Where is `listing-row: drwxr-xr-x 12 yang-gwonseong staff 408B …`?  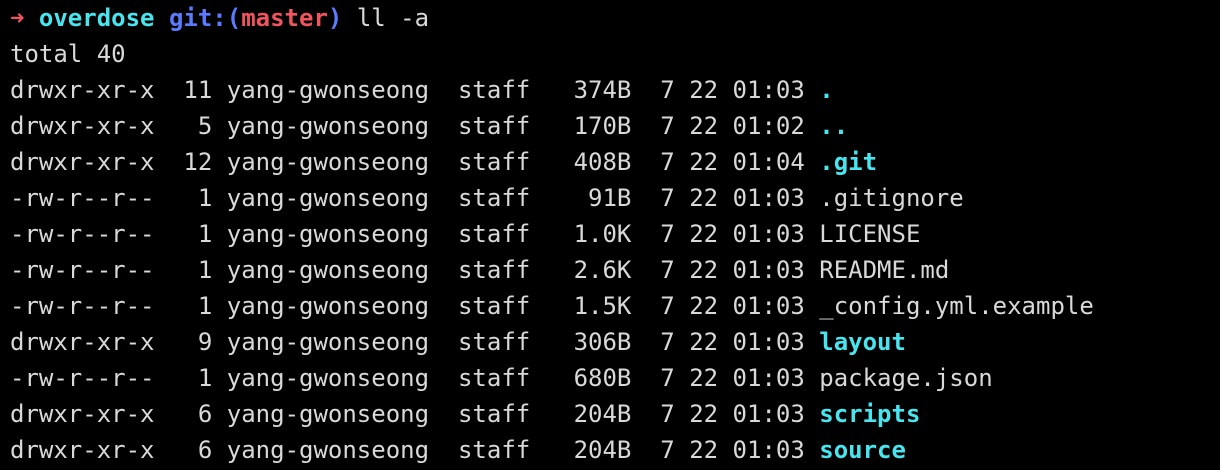 listing-row: drwxr-xr-x 12 yang-gwonseong staff 408B … is located at coordinates (615, 162).